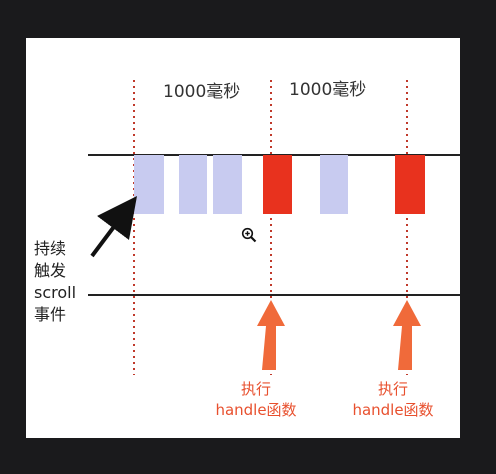  Describe the element at coordinates (202, 92) in the screenshot. I see `interval-label-1: 1000毫秒` at that location.